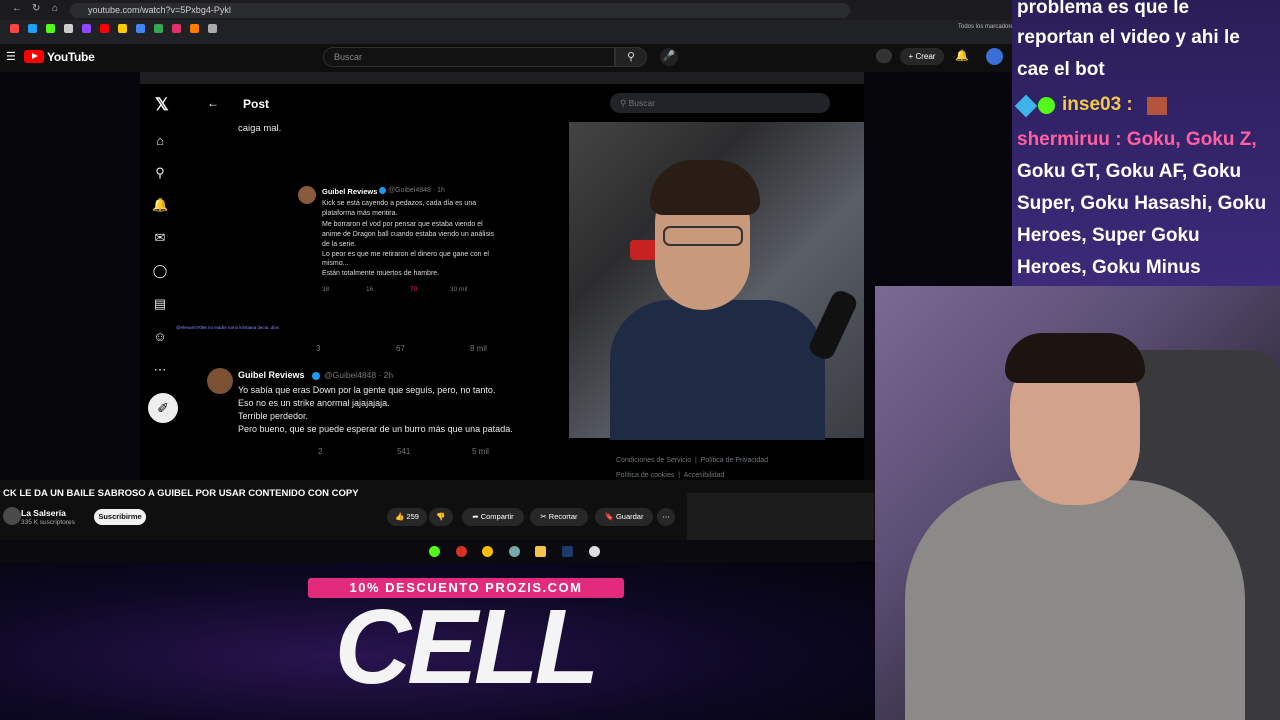 This screenshot has height=720, width=1280. I want to click on footer-link-cookies: Política de cookies, so click(645, 475).